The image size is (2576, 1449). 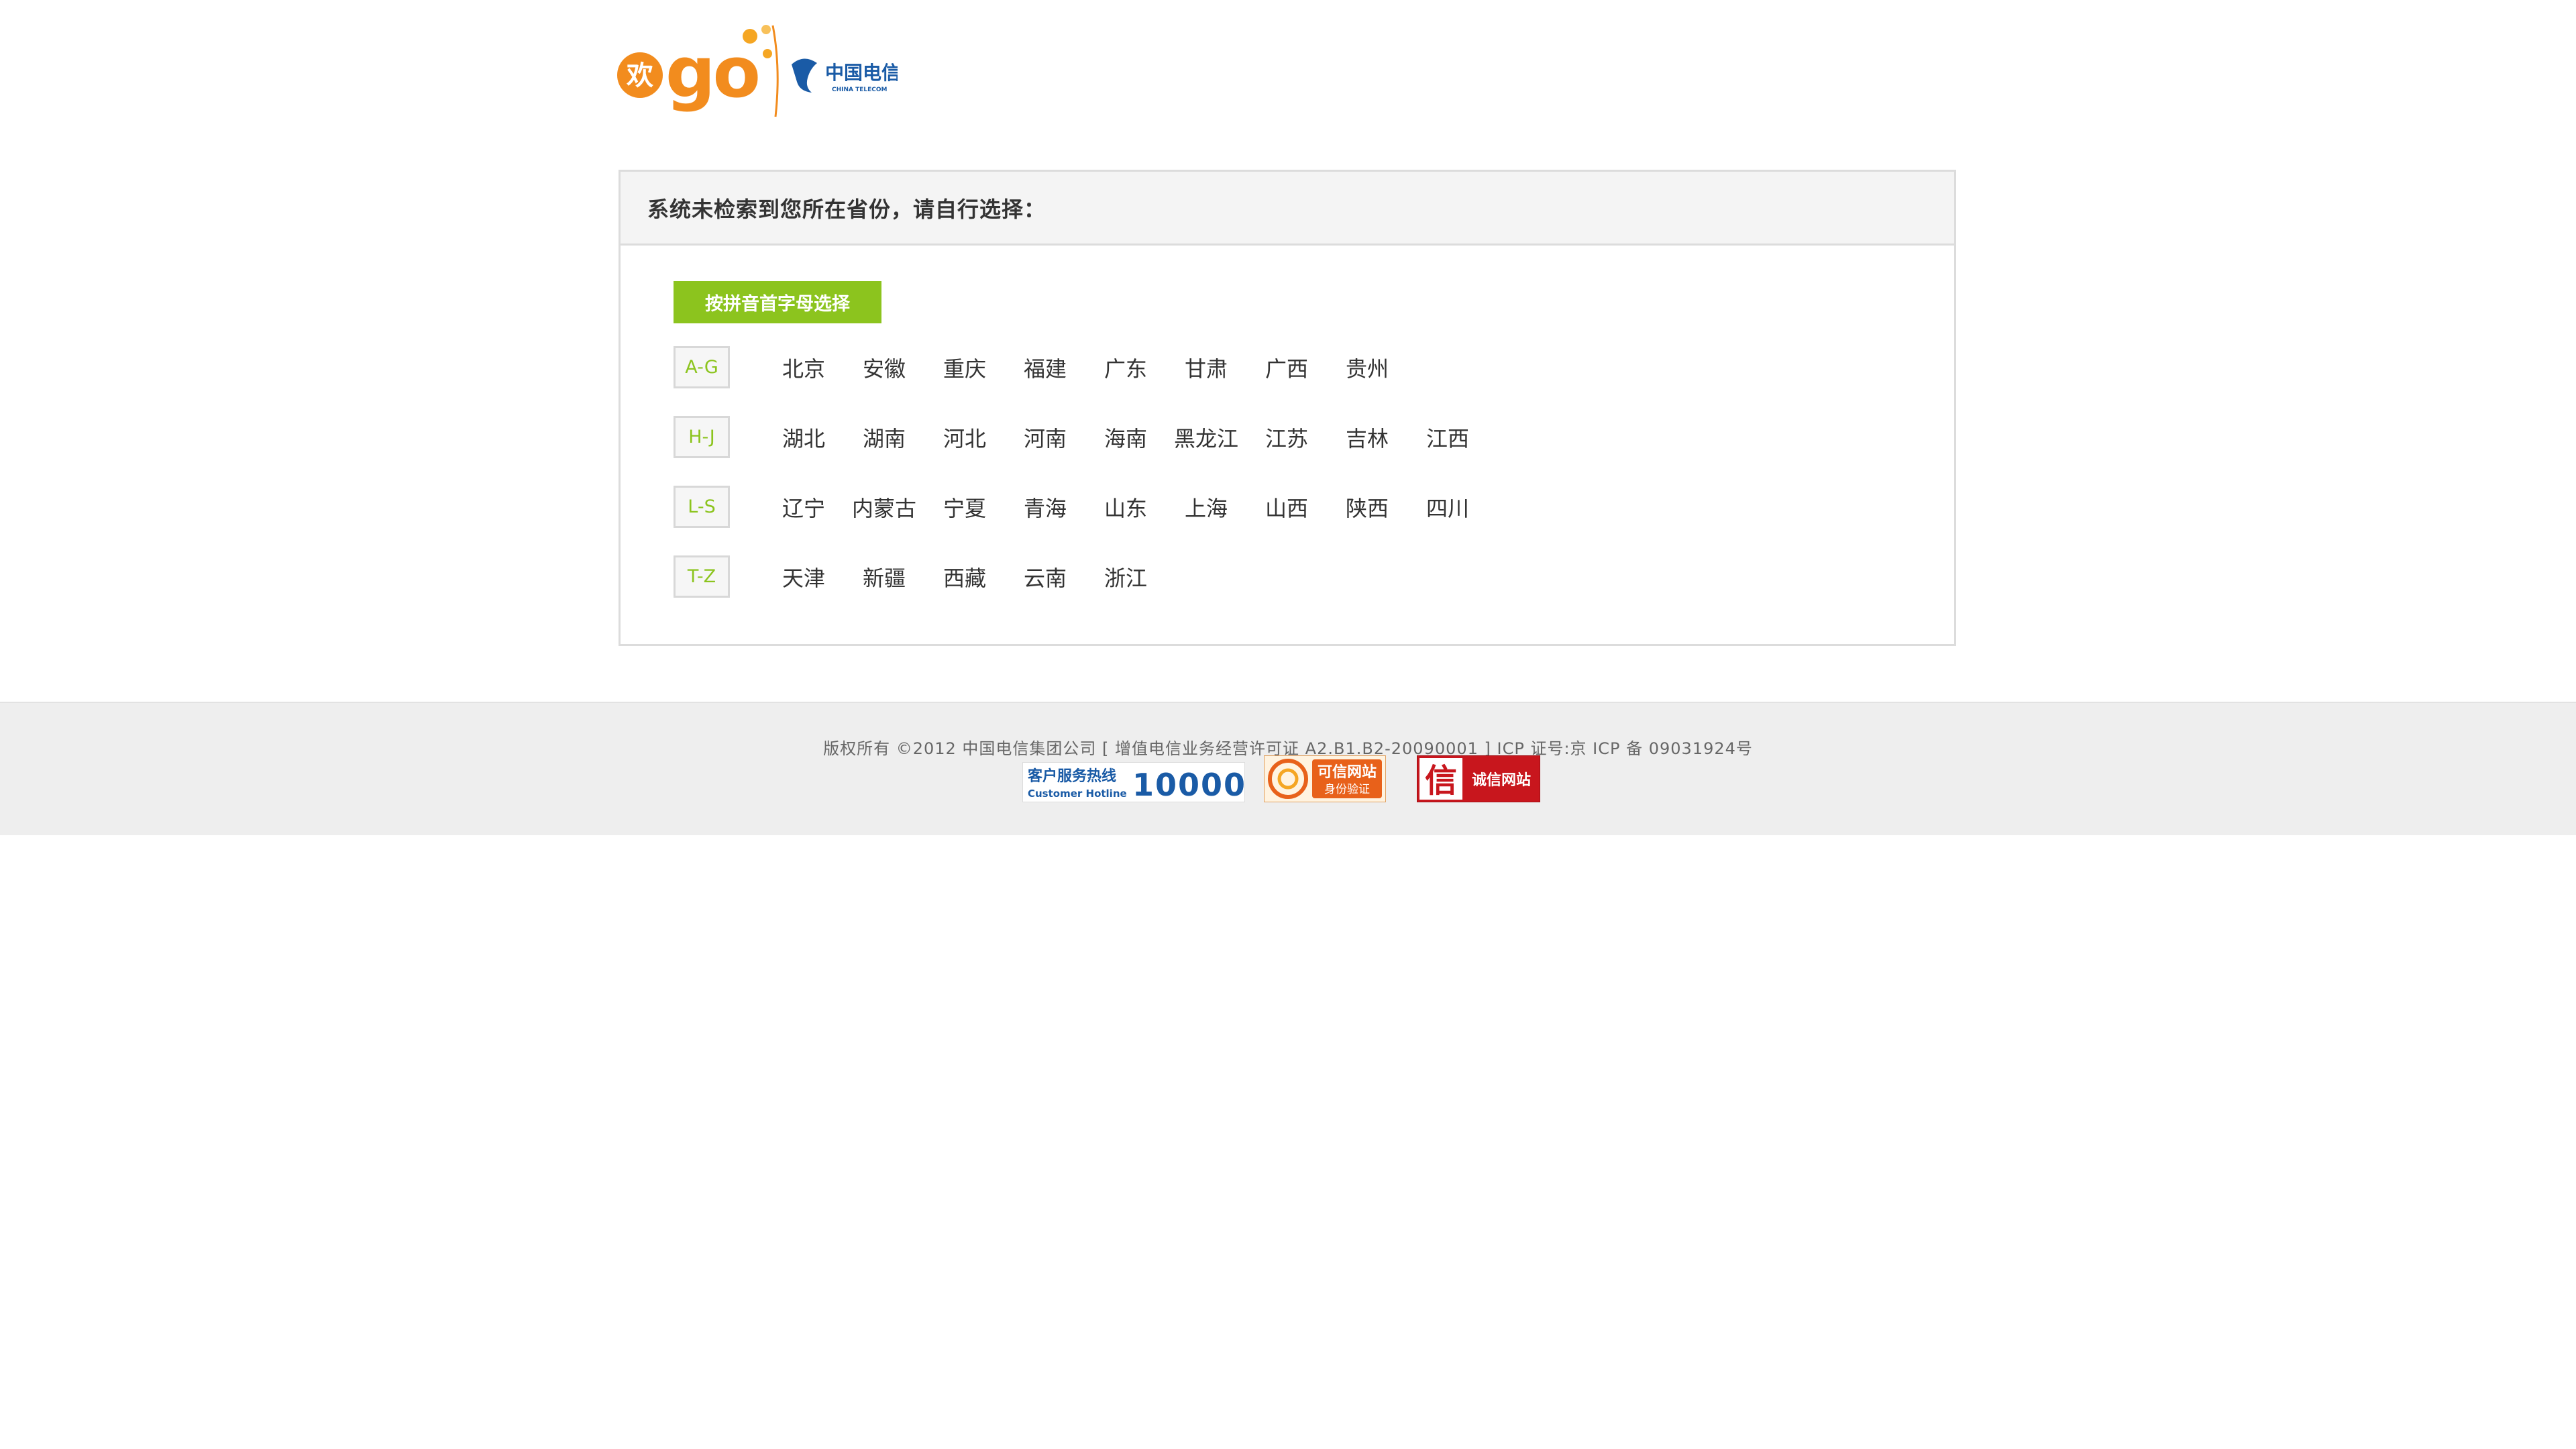 What do you see at coordinates (964, 507) in the screenshot?
I see `province-link: 宁夏` at bounding box center [964, 507].